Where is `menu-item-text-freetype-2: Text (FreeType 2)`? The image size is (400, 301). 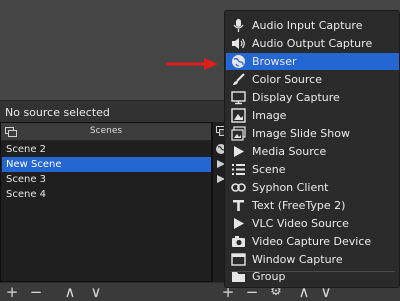
menu-item-text-freetype-2: Text (FreeType 2) is located at coordinates (312, 205).